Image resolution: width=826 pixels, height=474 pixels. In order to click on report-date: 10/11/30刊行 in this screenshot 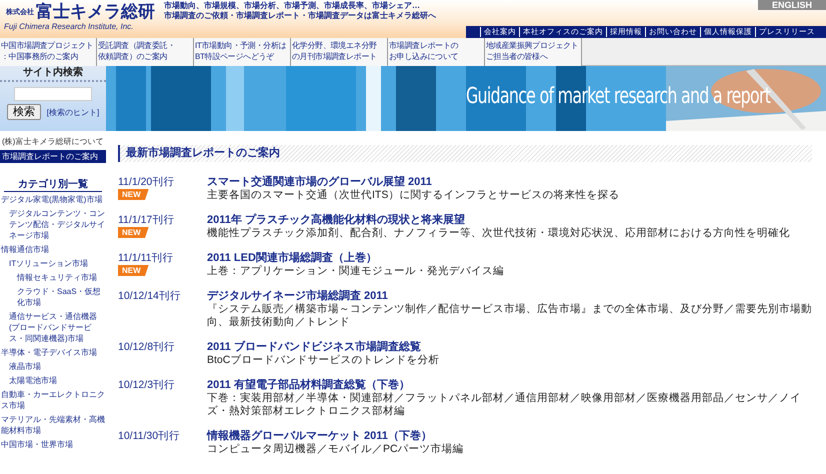, I will do `click(149, 436)`.